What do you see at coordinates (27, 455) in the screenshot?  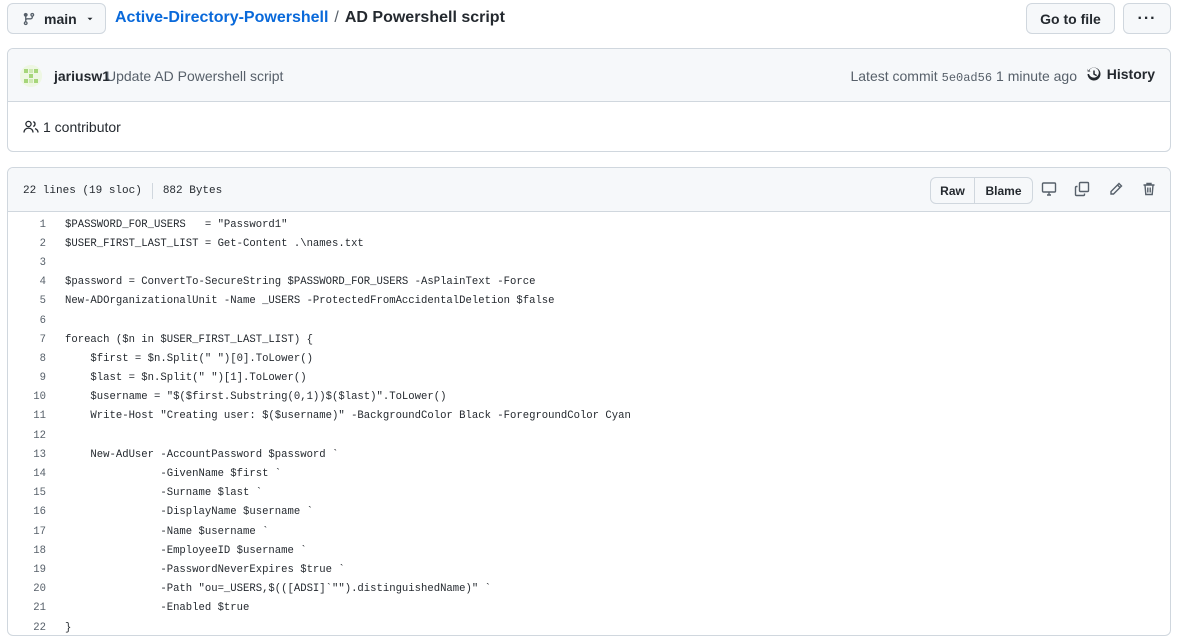 I see `line-number: 13` at bounding box center [27, 455].